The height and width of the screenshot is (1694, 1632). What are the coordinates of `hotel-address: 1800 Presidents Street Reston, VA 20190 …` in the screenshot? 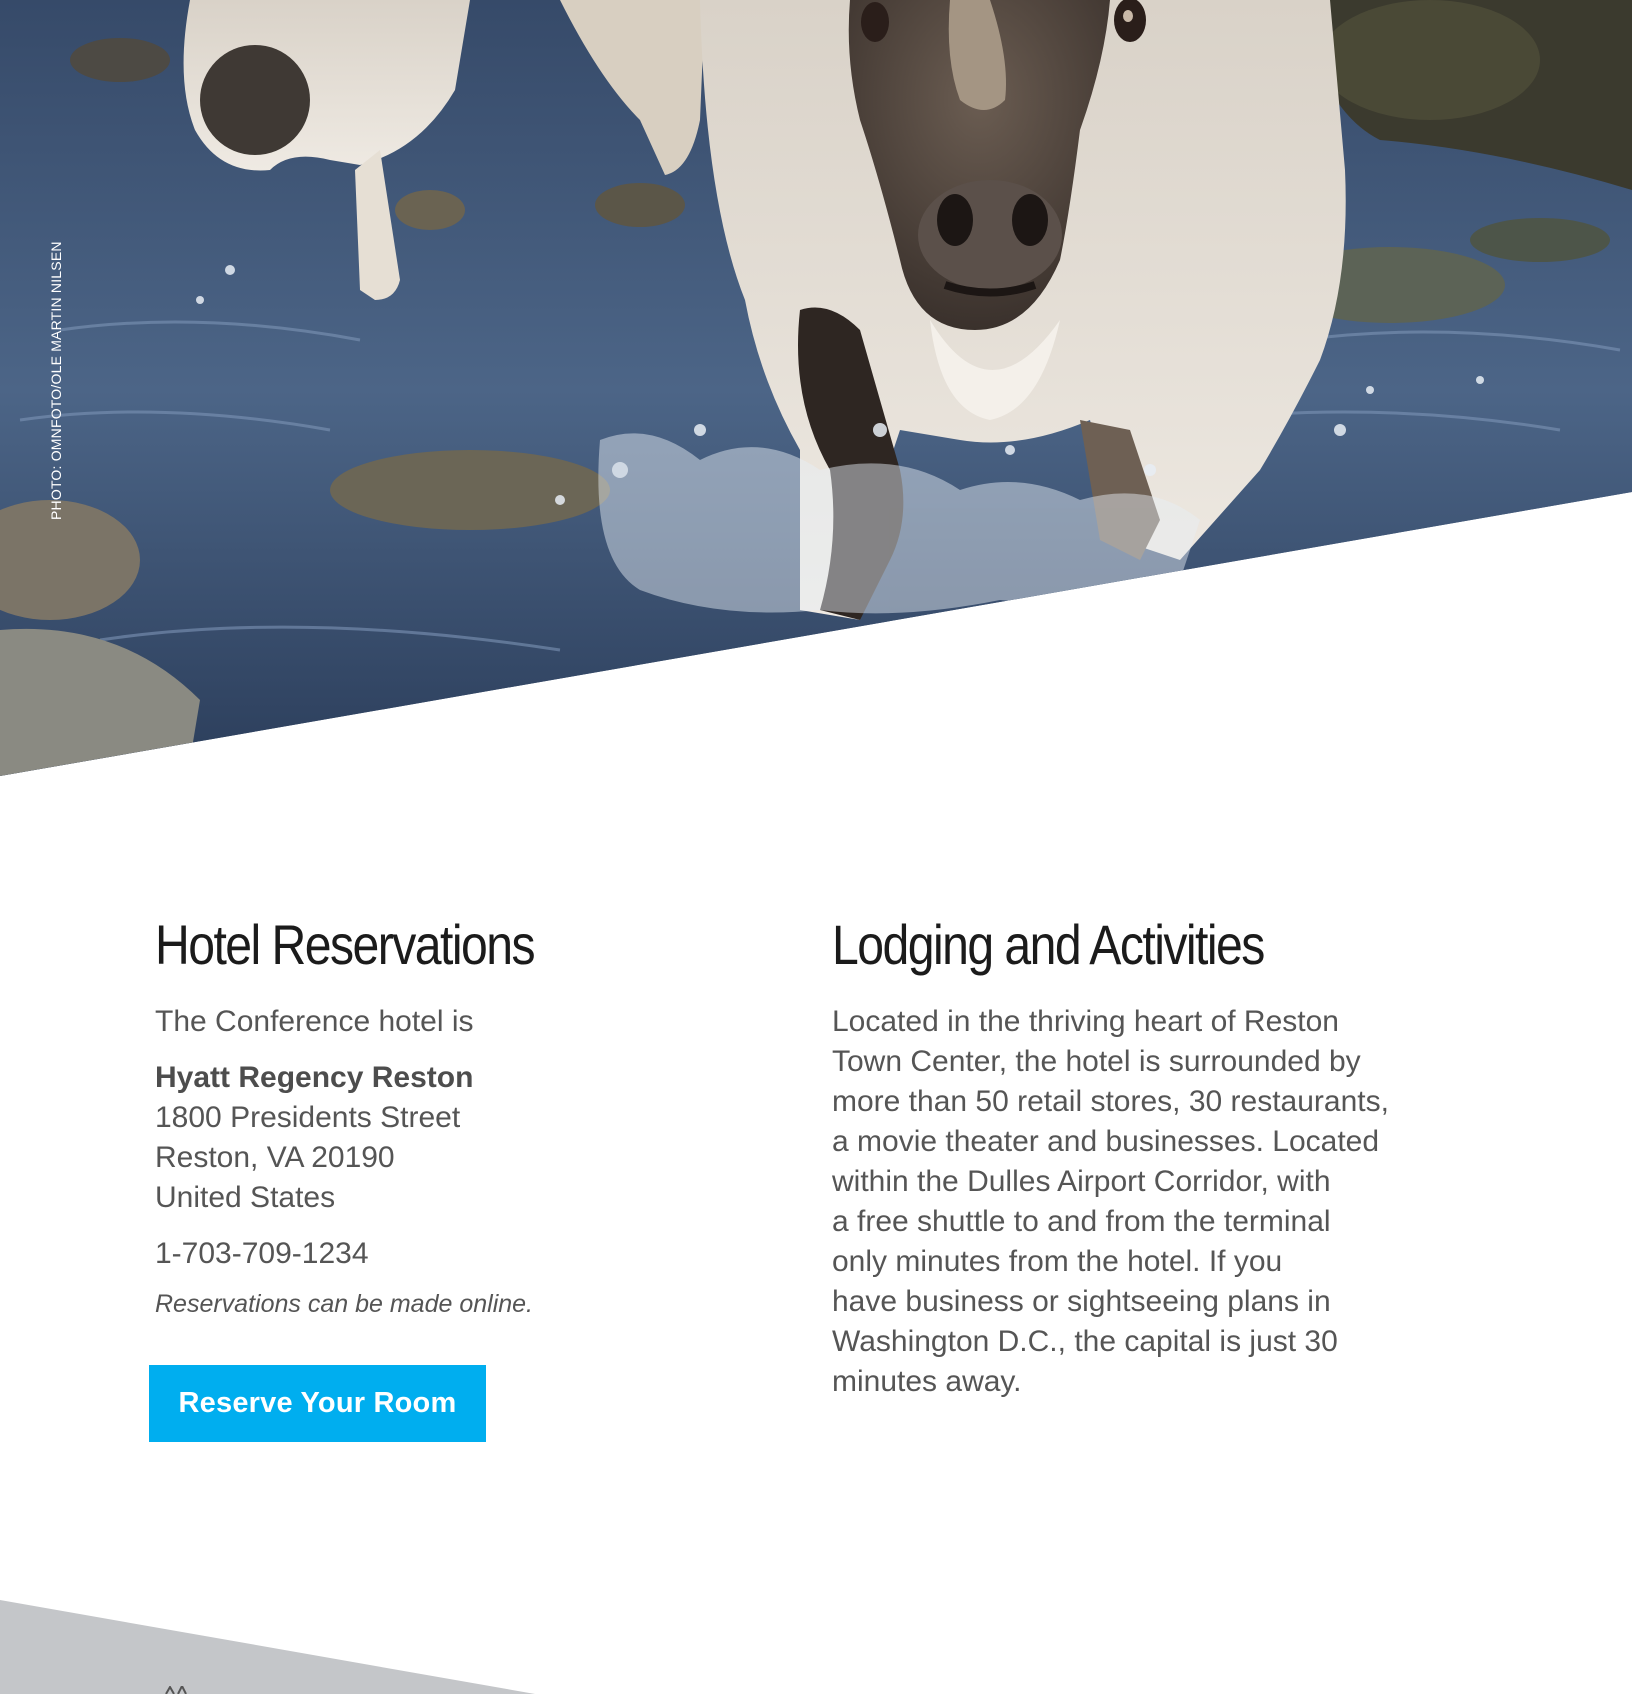 It's located at (435, 1158).